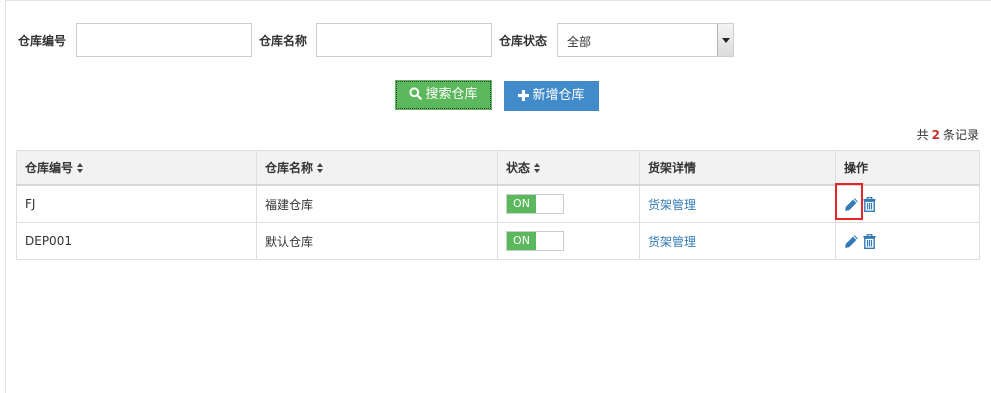 Image resolution: width=991 pixels, height=393 pixels. I want to click on record-count-number: 2, so click(935, 135).